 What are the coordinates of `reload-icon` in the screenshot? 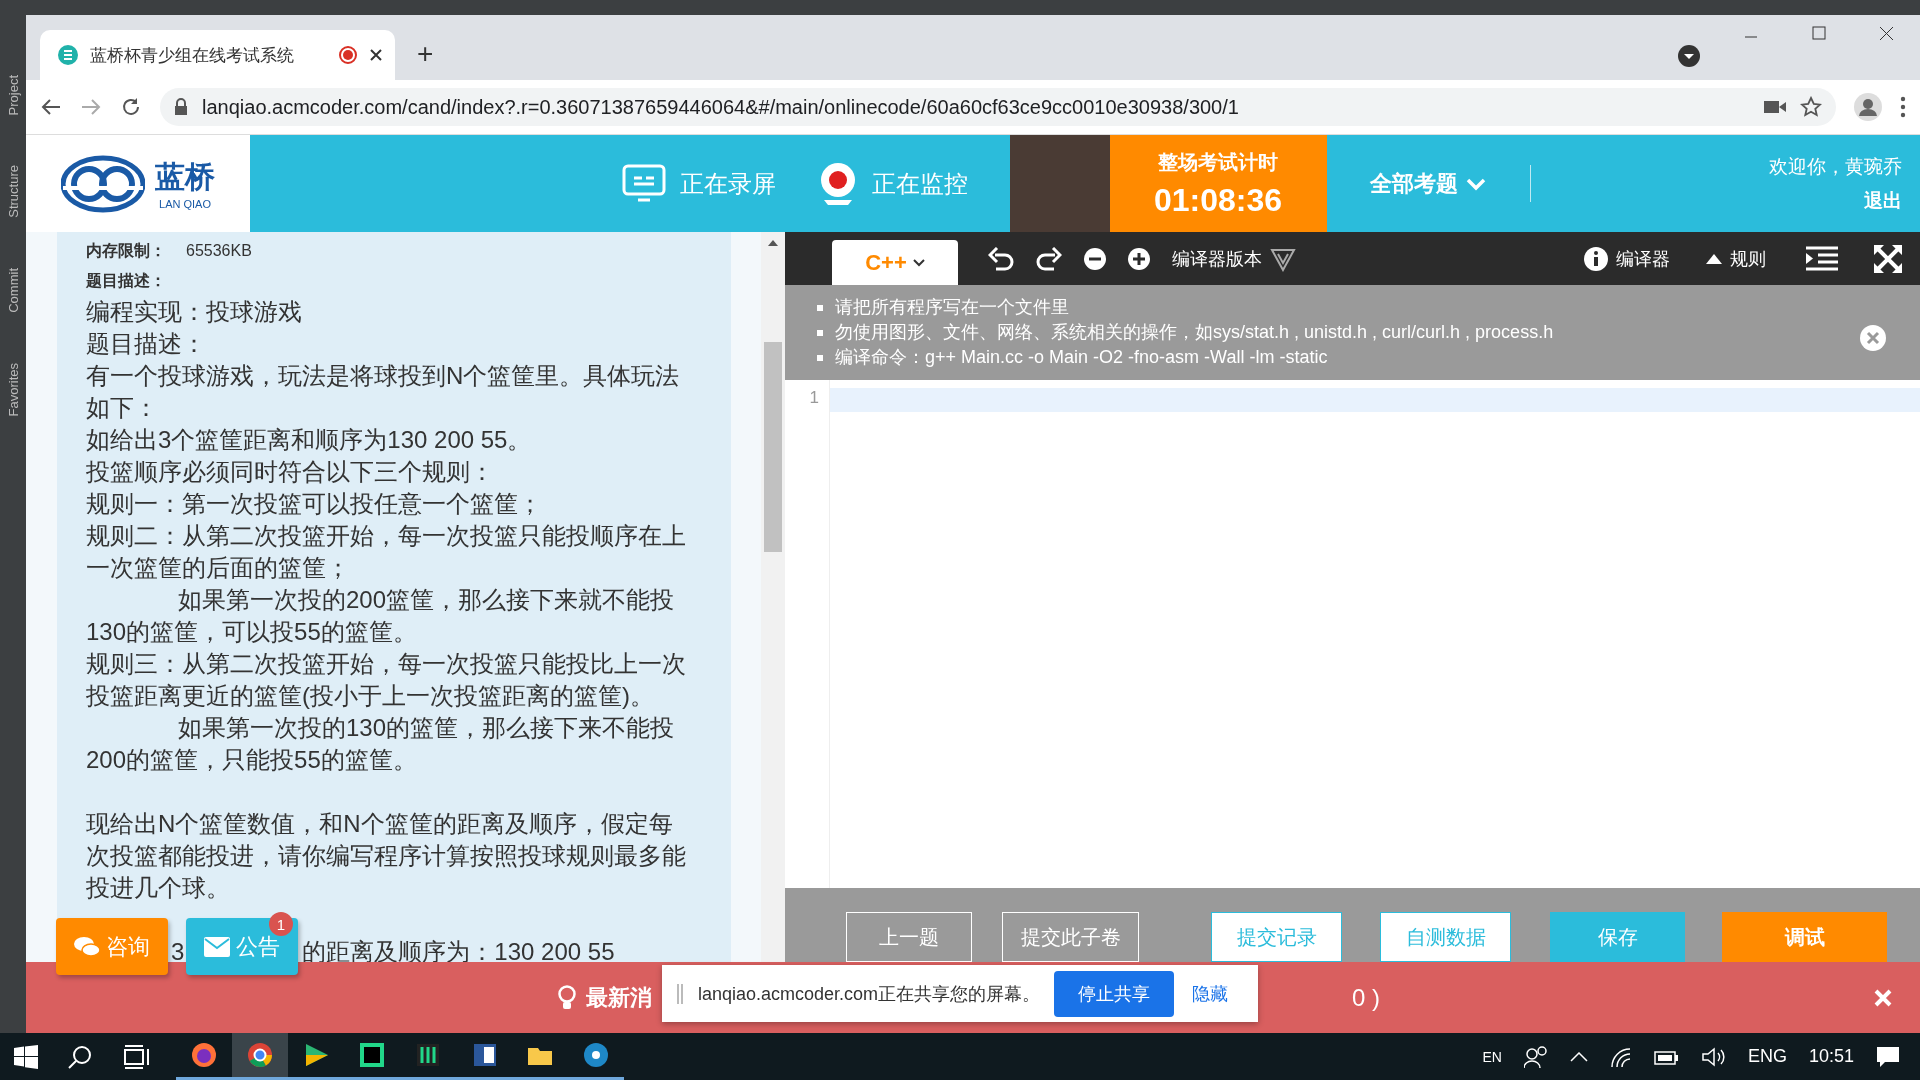 It's located at (131, 107).